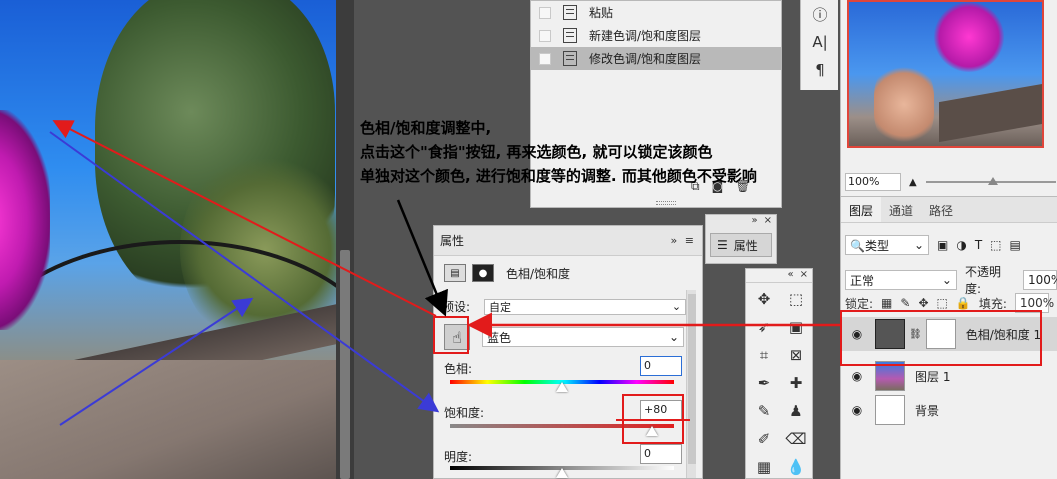  What do you see at coordinates (1015, 245) in the screenshot?
I see `filter-smart-icon: ▤` at bounding box center [1015, 245].